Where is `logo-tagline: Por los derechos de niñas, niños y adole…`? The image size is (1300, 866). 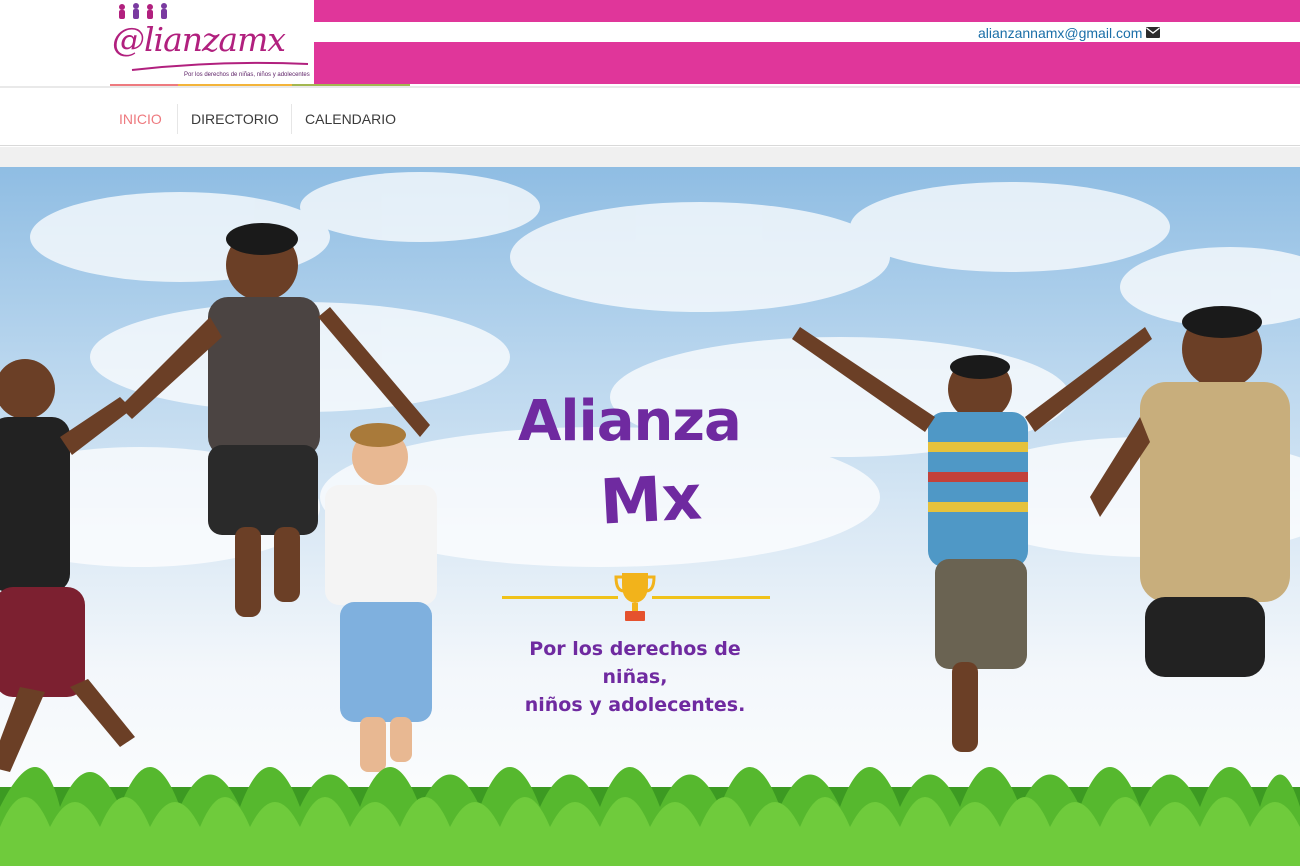
logo-tagline: Por los derechos de niñas, niños y adole… is located at coordinates (247, 75).